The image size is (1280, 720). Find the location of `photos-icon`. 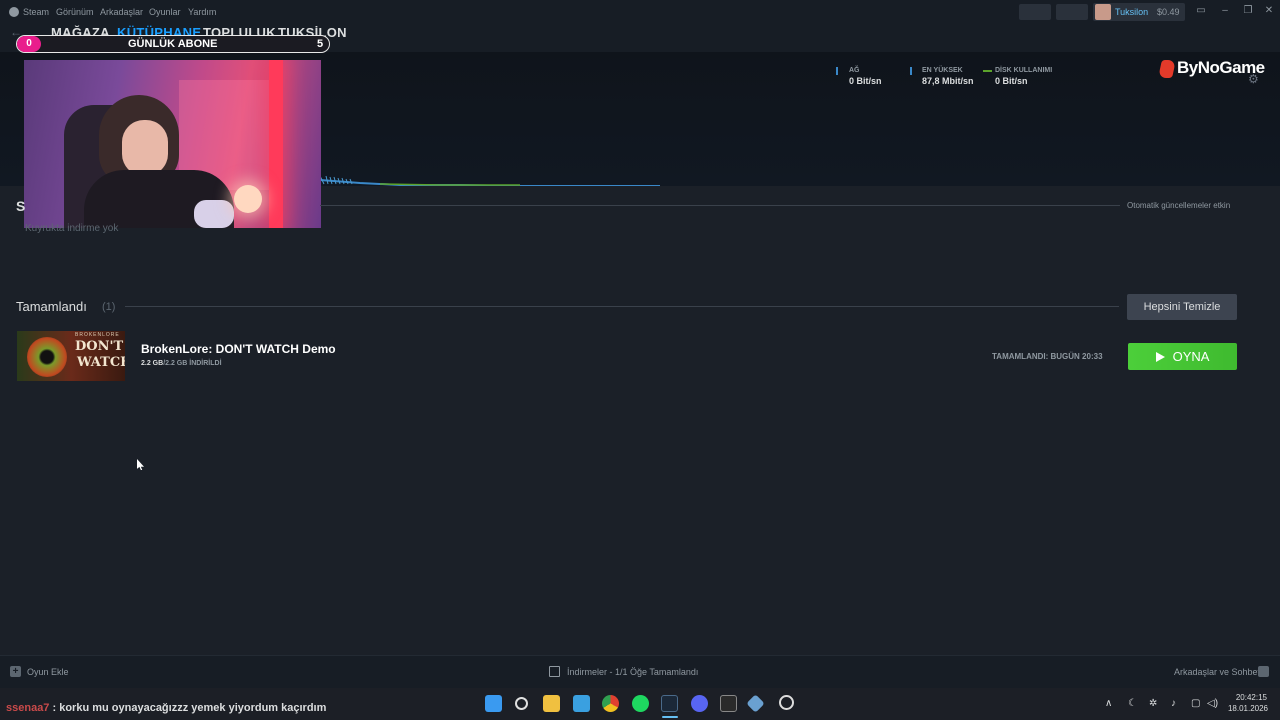

photos-icon is located at coordinates (581, 703).